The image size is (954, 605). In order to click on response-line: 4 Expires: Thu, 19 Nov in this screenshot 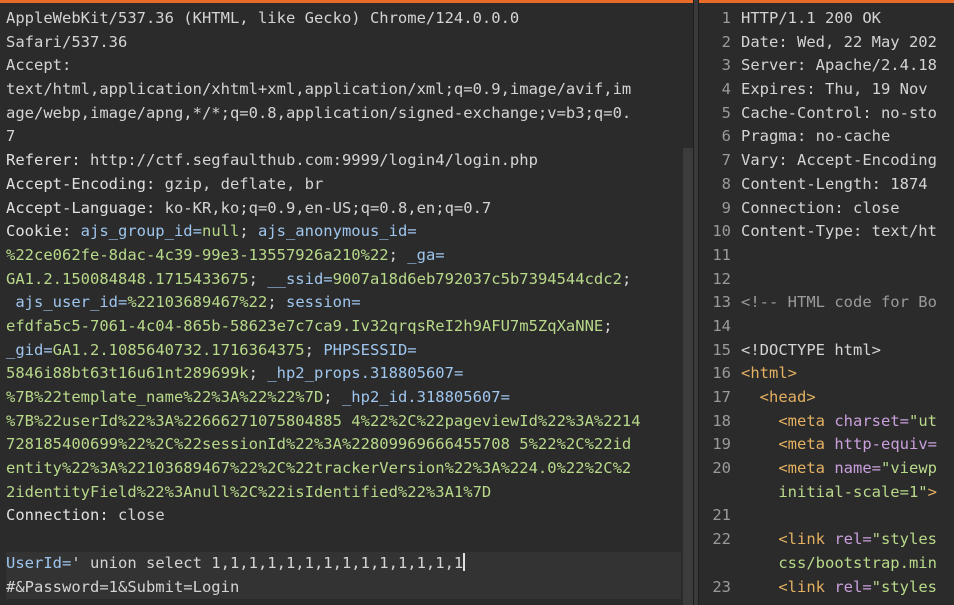, I will do `click(826, 90)`.